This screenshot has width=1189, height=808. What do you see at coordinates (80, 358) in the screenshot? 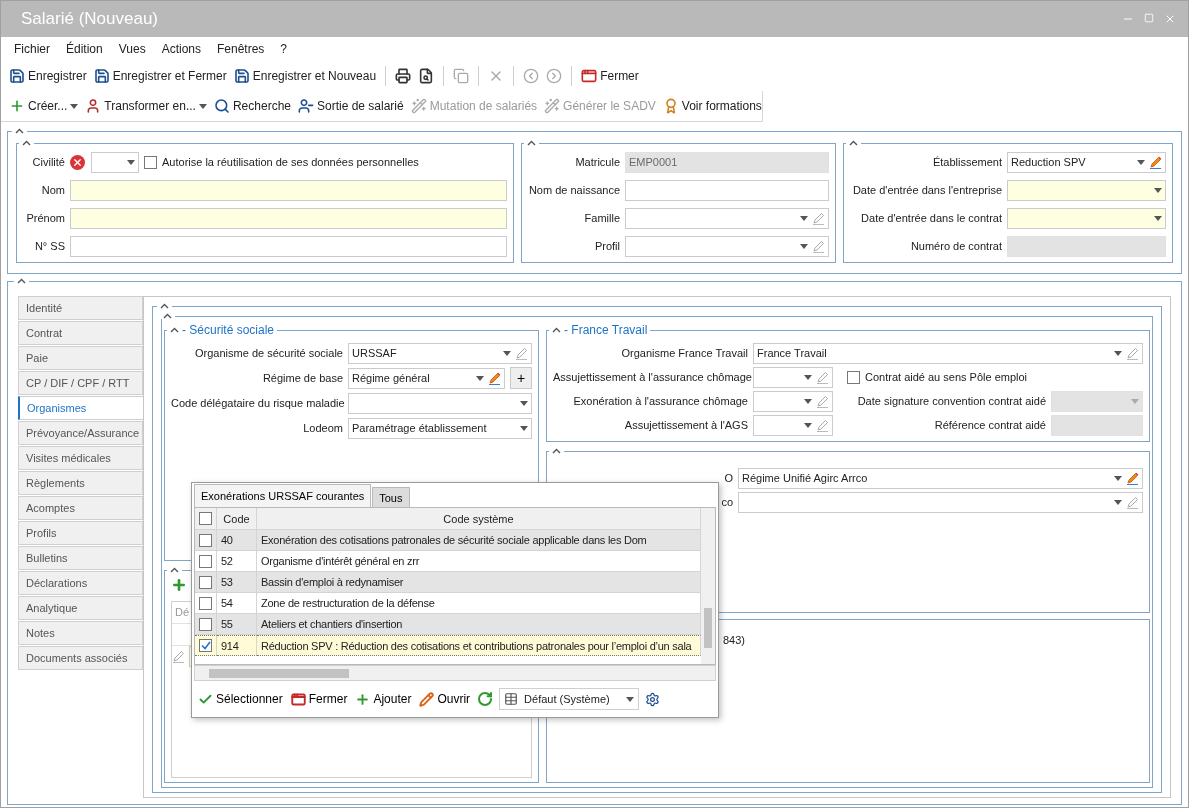
I see `side-tab: Paie` at bounding box center [80, 358].